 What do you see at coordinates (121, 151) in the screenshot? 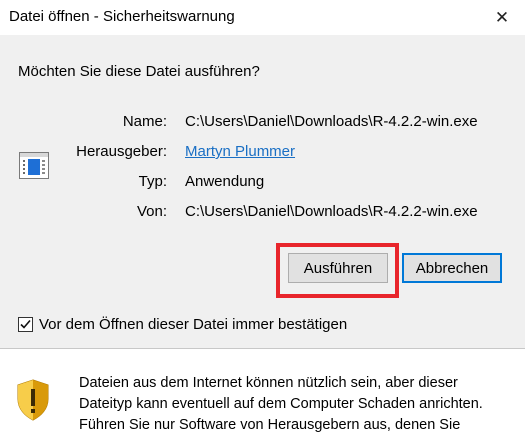
I see `publisher-label: Herausgeber:` at bounding box center [121, 151].